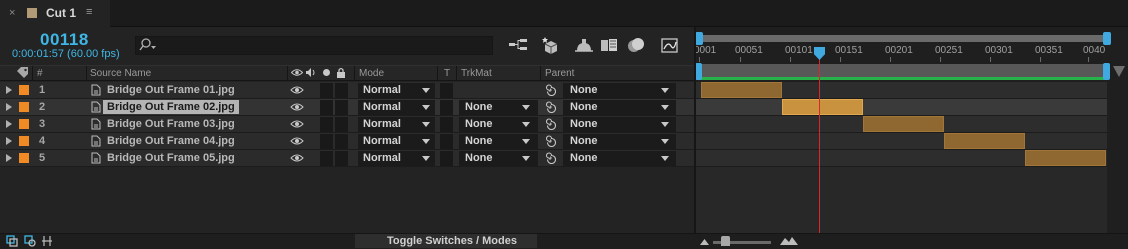  What do you see at coordinates (999, 50) in the screenshot?
I see `ruler-label: 00301` at bounding box center [999, 50].